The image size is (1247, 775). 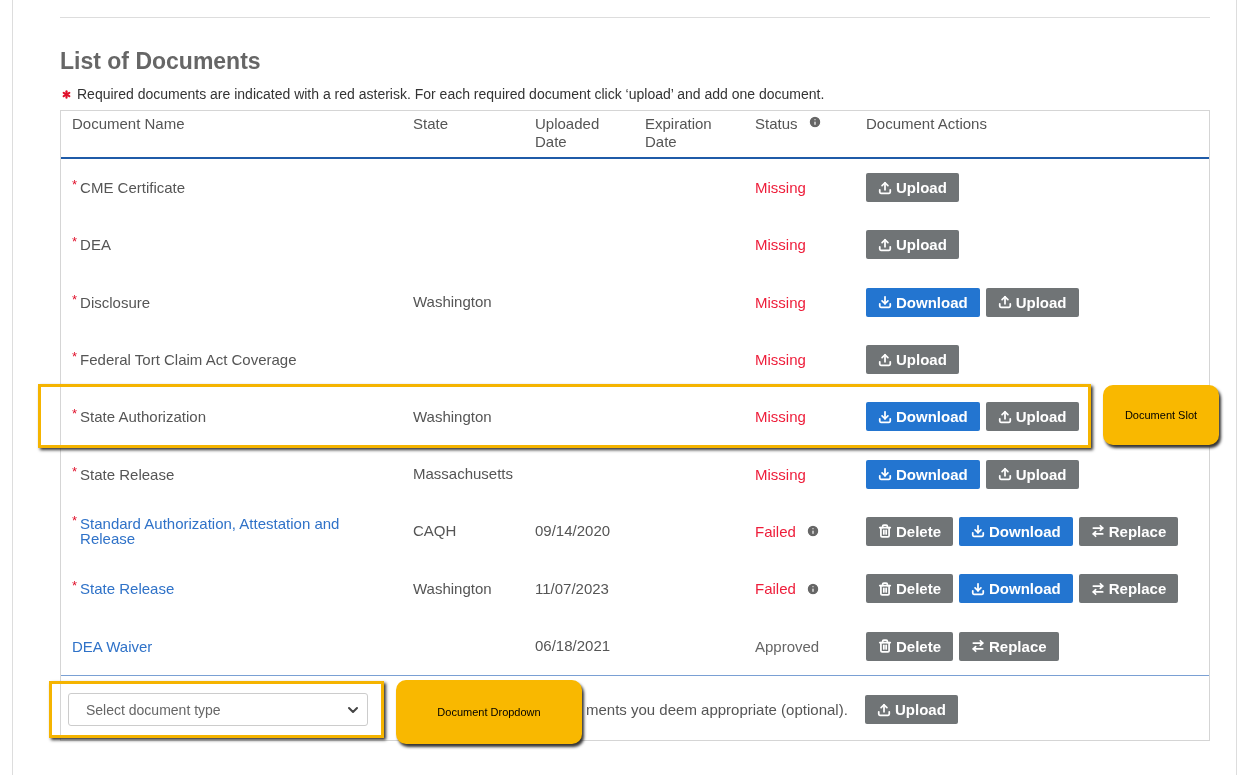 I want to click on footer-text: ments you deem appropriate (optional)., so click(x=717, y=710).